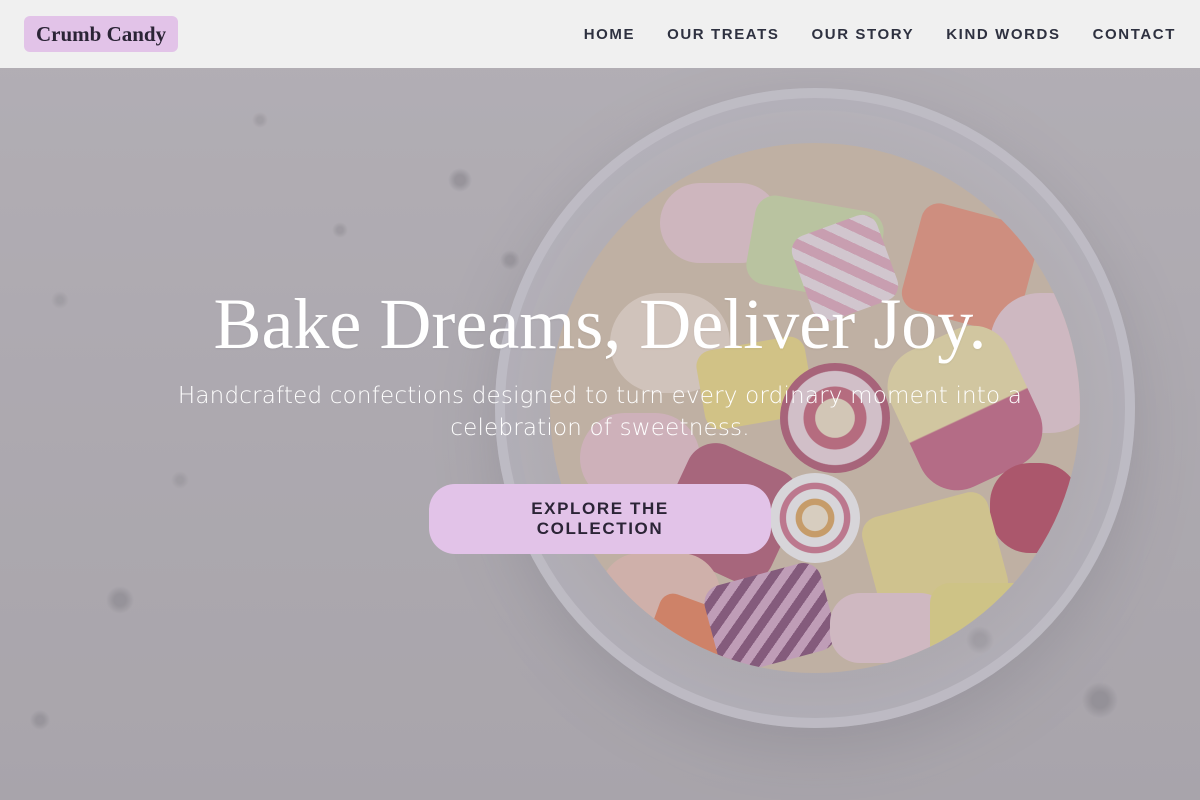 The width and height of the screenshot is (1200, 800). Describe the element at coordinates (101, 34) in the screenshot. I see `brand-logo: Crumb Candy` at that location.